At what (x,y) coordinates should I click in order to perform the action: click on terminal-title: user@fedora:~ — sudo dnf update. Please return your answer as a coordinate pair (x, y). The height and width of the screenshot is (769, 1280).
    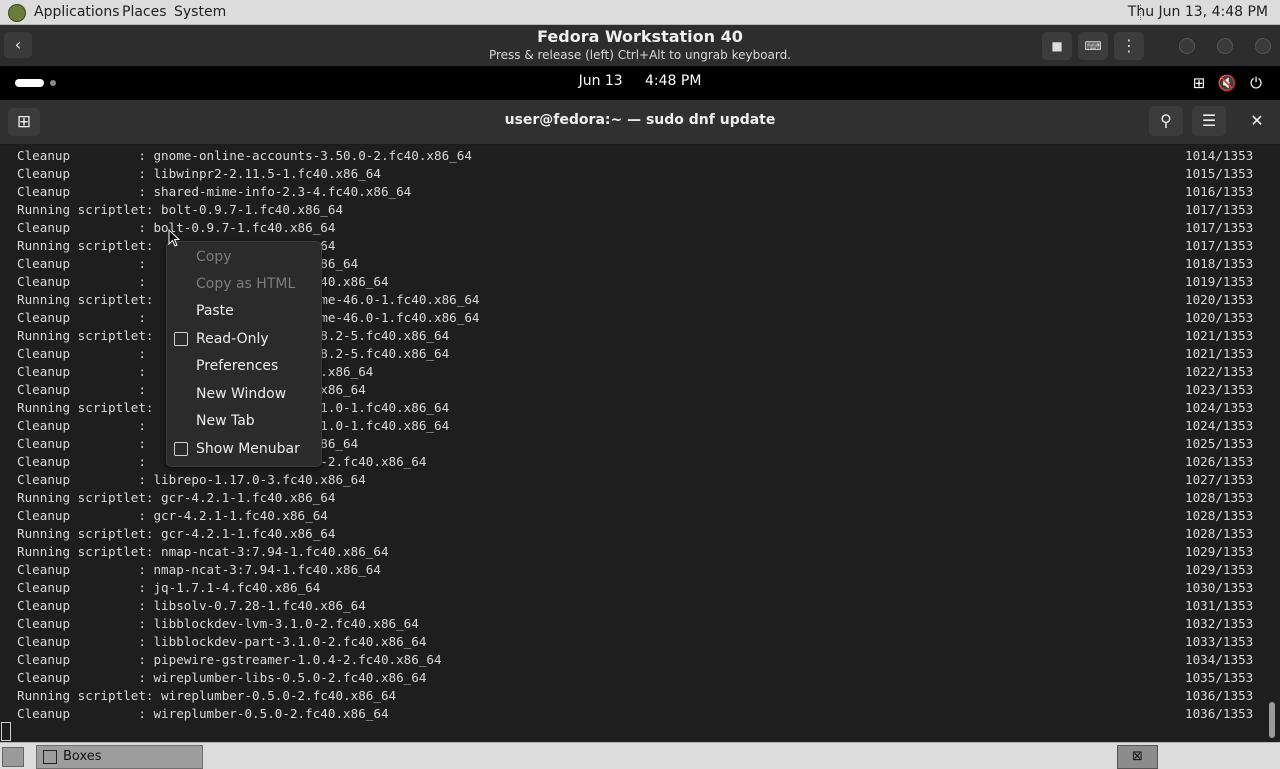
    Looking at the image, I should click on (640, 120).